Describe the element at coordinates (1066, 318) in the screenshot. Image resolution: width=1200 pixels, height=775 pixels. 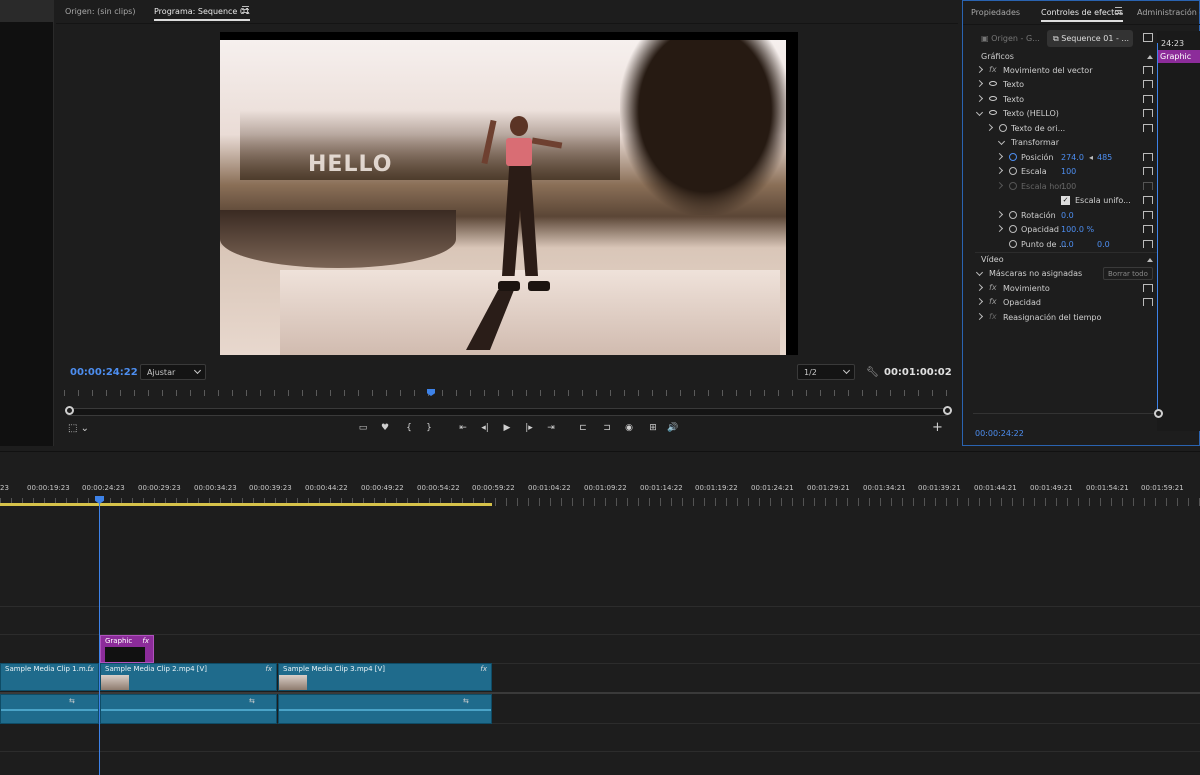
I see `effect-row-time-remap: fx Reasignación del tiempo` at that location.